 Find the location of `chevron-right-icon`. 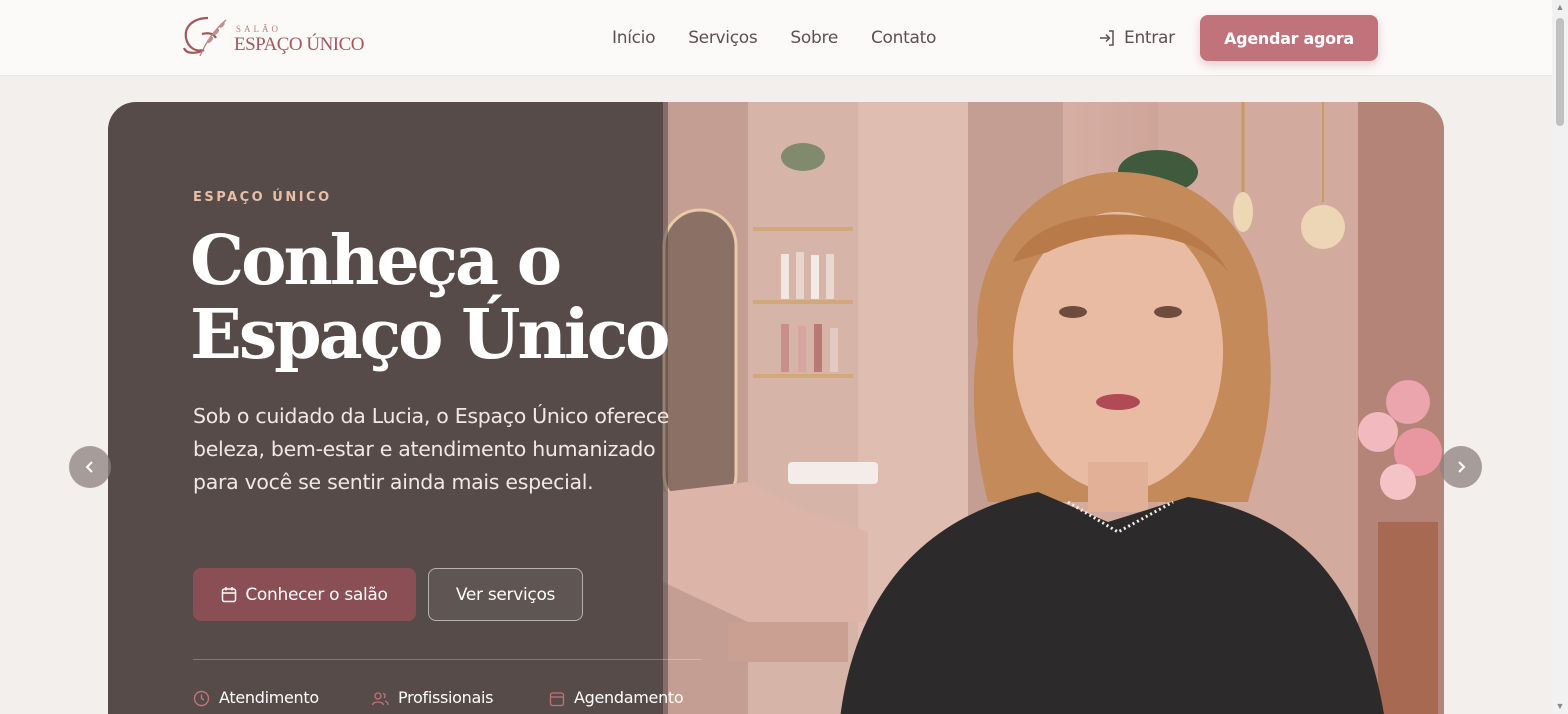

chevron-right-icon is located at coordinates (1462, 467).